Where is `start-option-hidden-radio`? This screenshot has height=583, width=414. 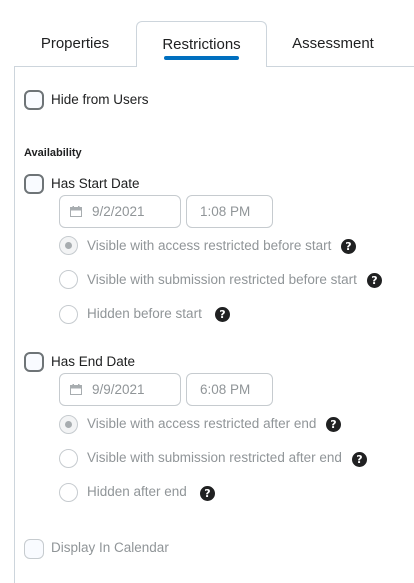 start-option-hidden-radio is located at coordinates (68, 314).